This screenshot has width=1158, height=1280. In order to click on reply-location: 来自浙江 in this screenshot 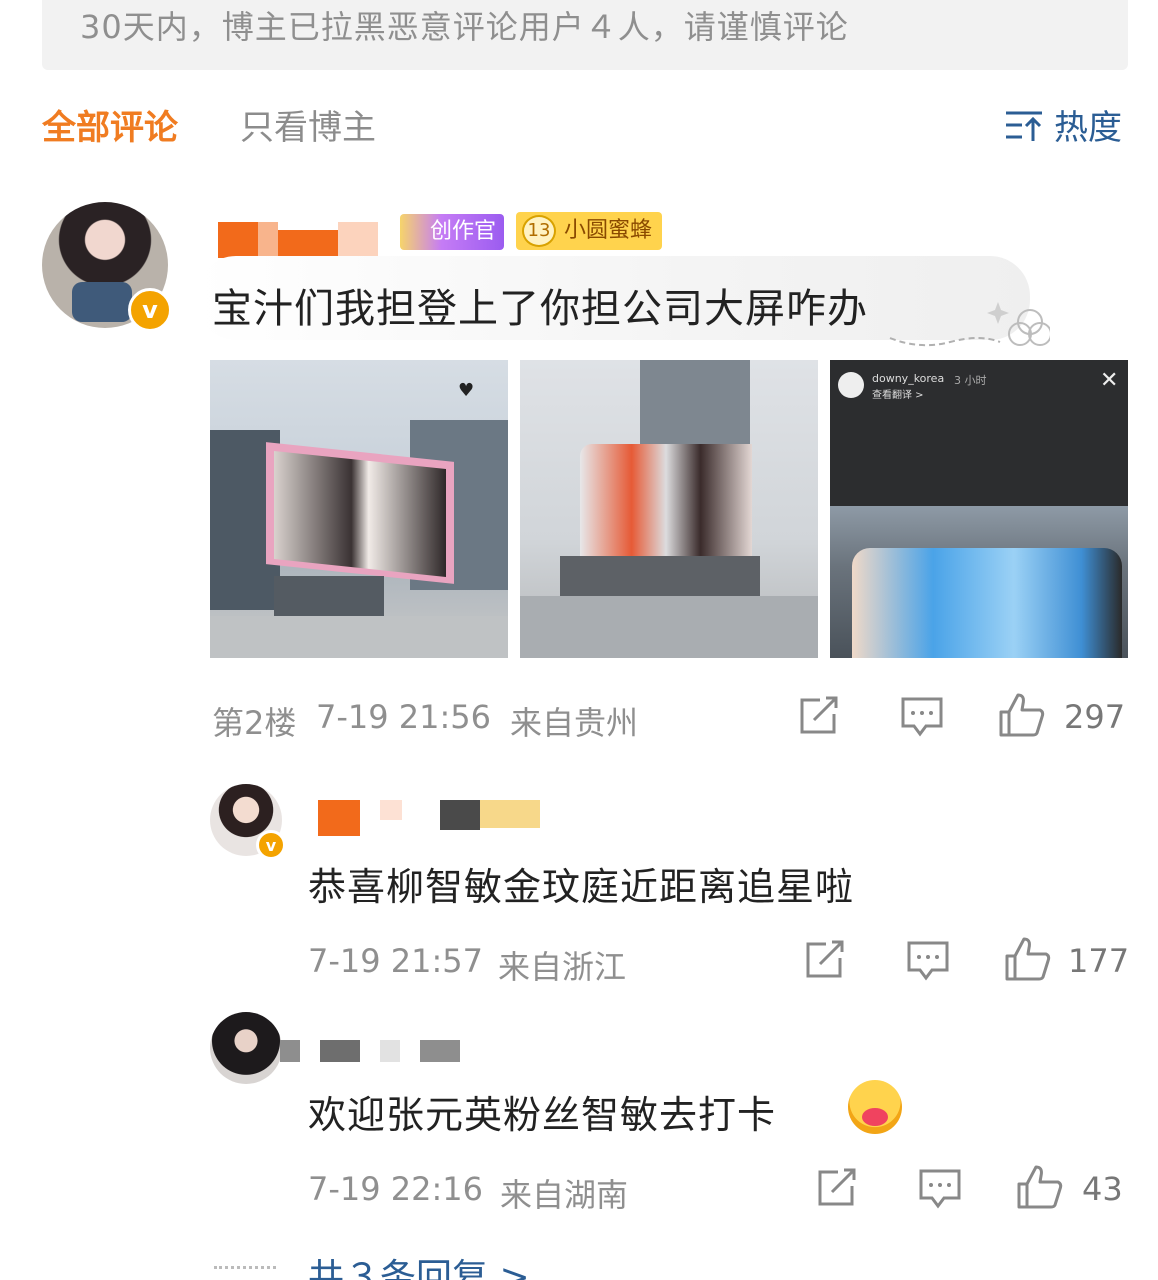, I will do `click(562, 967)`.